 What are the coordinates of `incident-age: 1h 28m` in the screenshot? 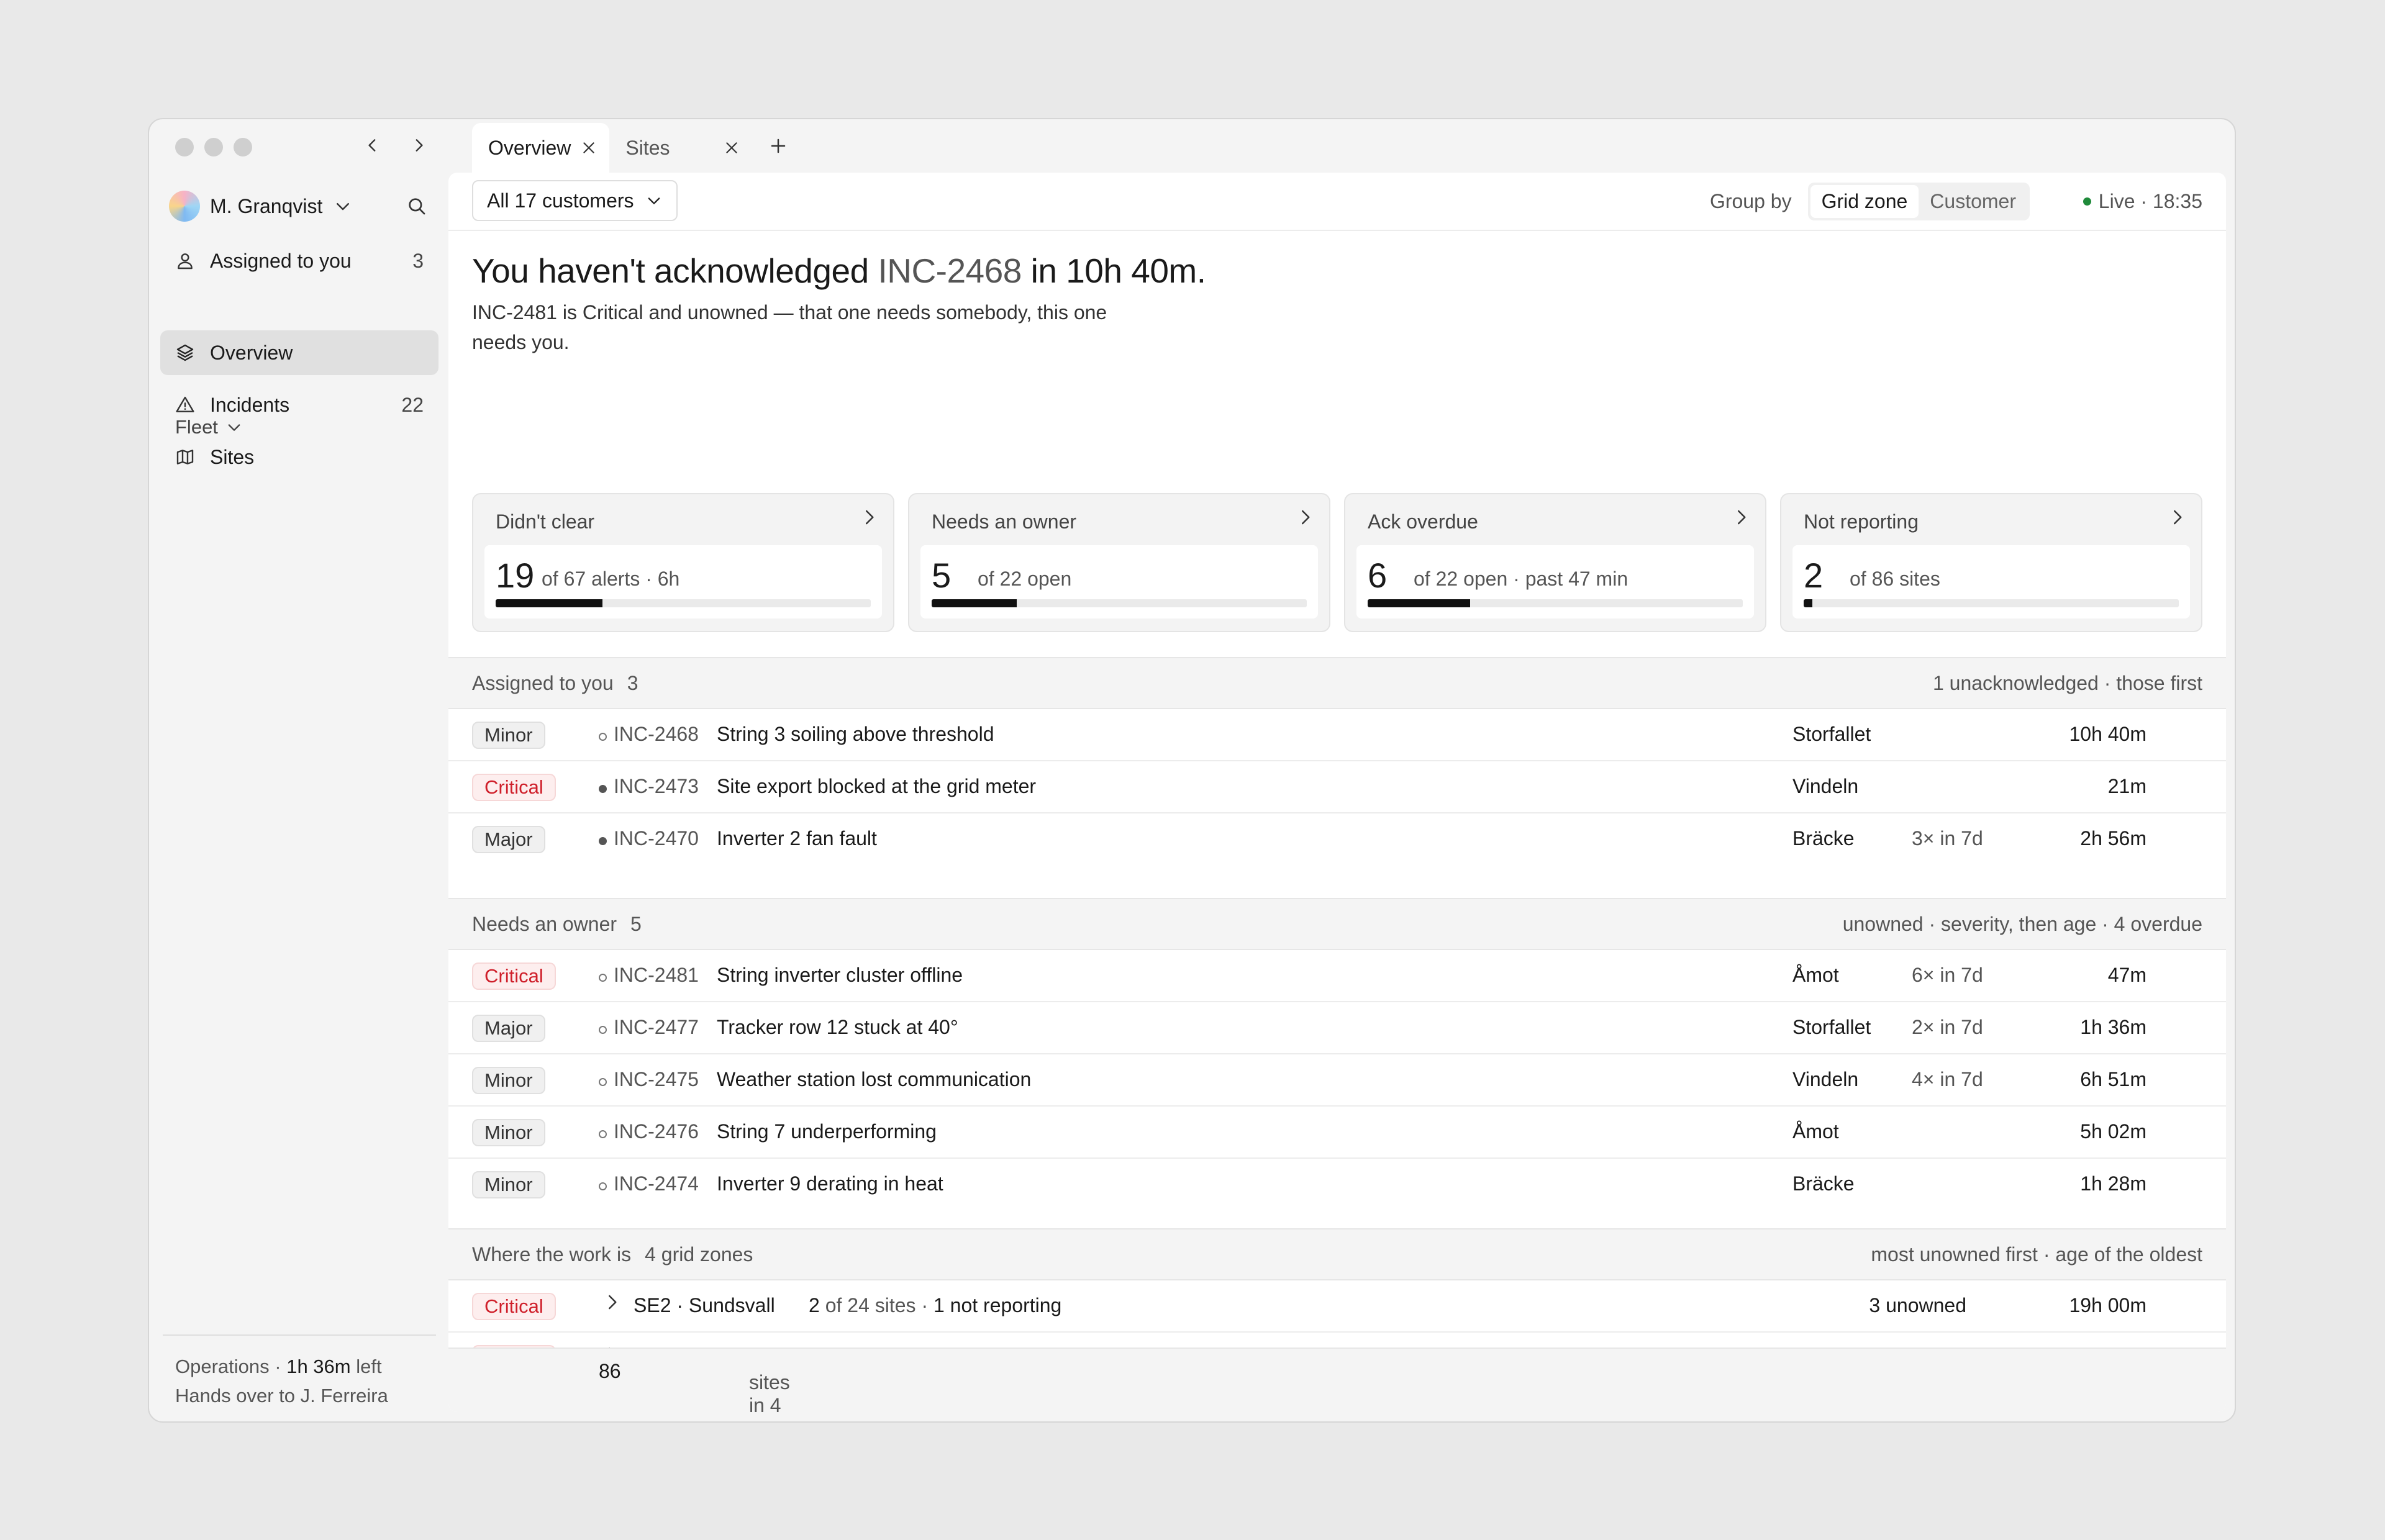 It's located at (2113, 1183).